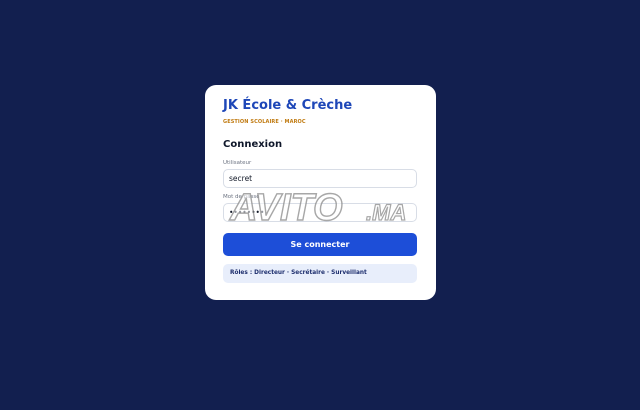 Image resolution: width=640 pixels, height=410 pixels. I want to click on app-title: JK École & Crèche, so click(288, 105).